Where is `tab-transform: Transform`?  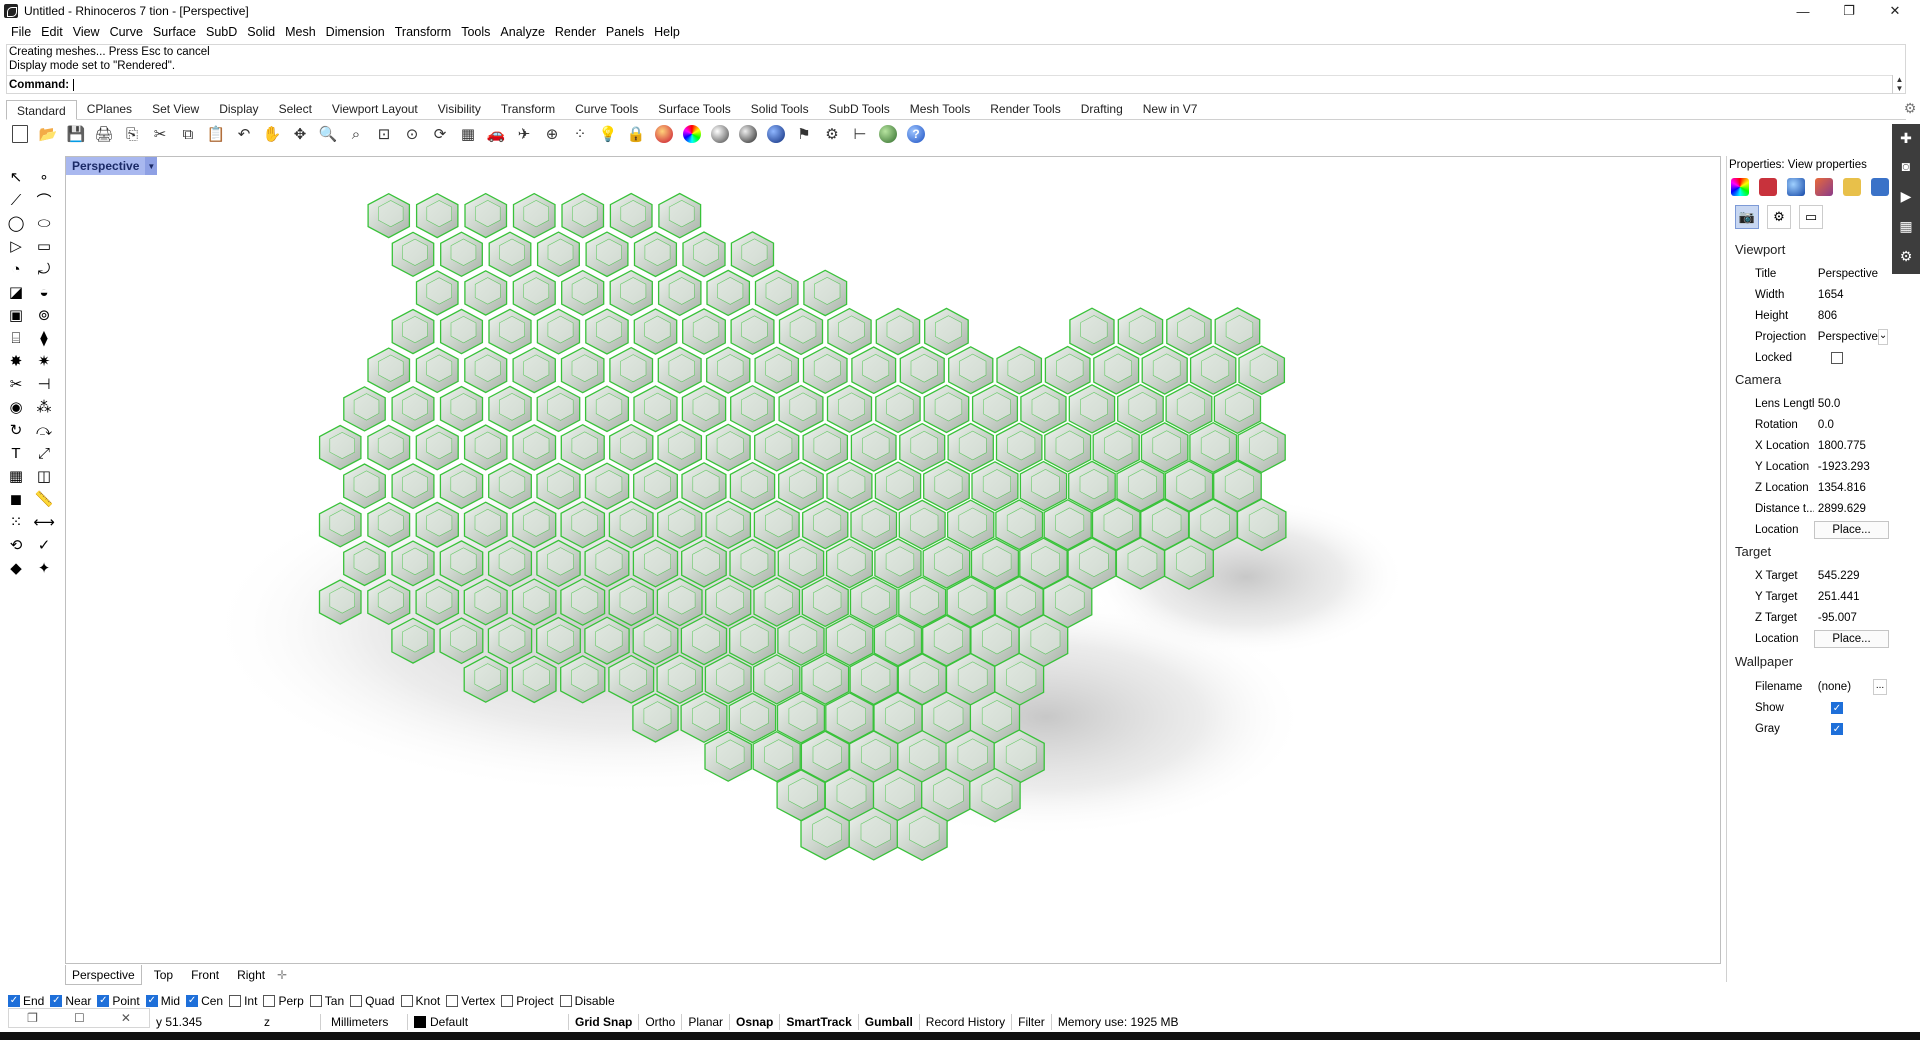
tab-transform: Transform is located at coordinates (528, 109).